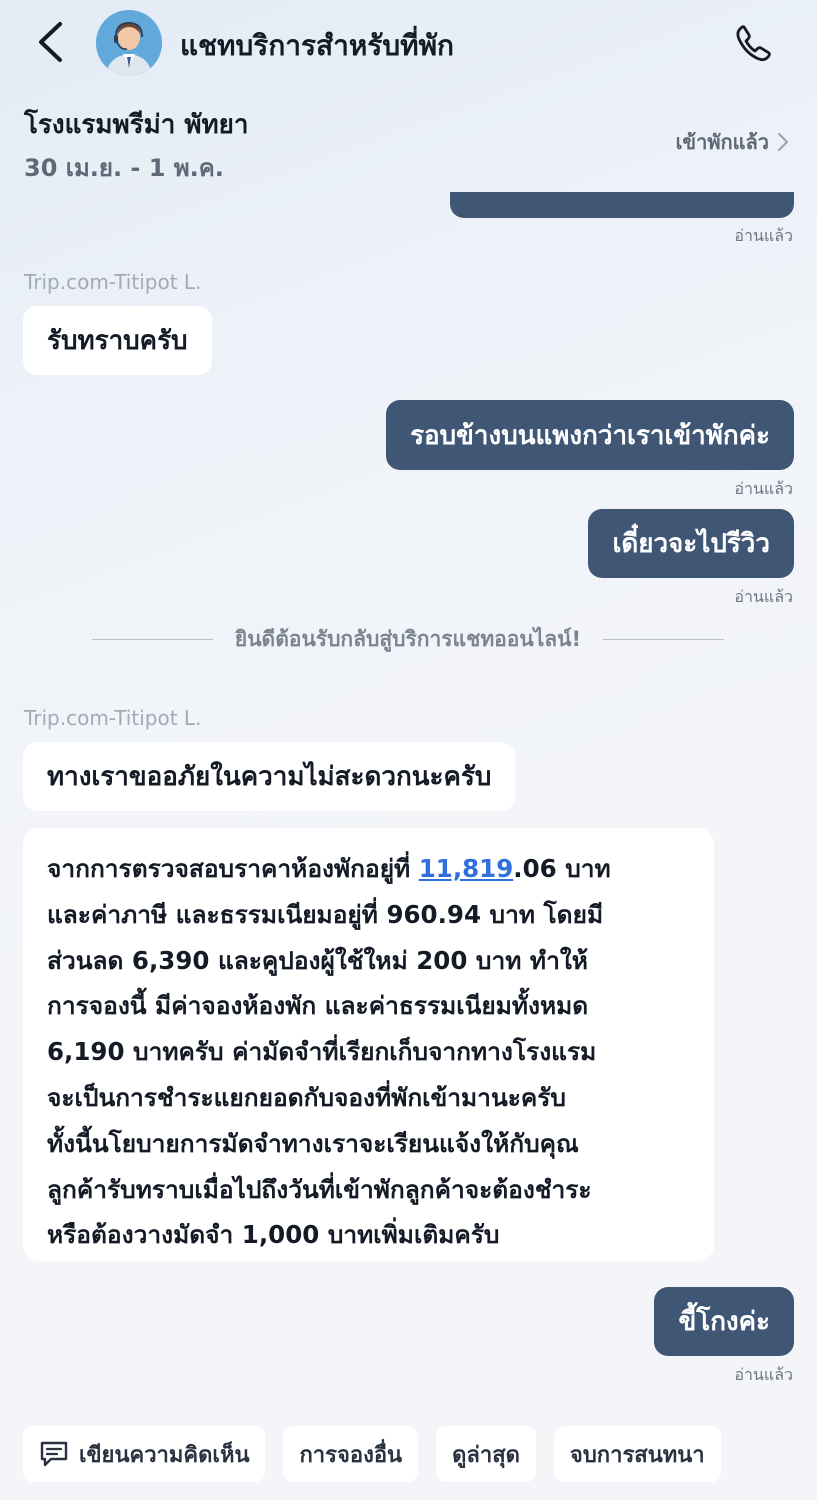 The height and width of the screenshot is (1500, 817). I want to click on message-text: .06 บาท, so click(562, 868).